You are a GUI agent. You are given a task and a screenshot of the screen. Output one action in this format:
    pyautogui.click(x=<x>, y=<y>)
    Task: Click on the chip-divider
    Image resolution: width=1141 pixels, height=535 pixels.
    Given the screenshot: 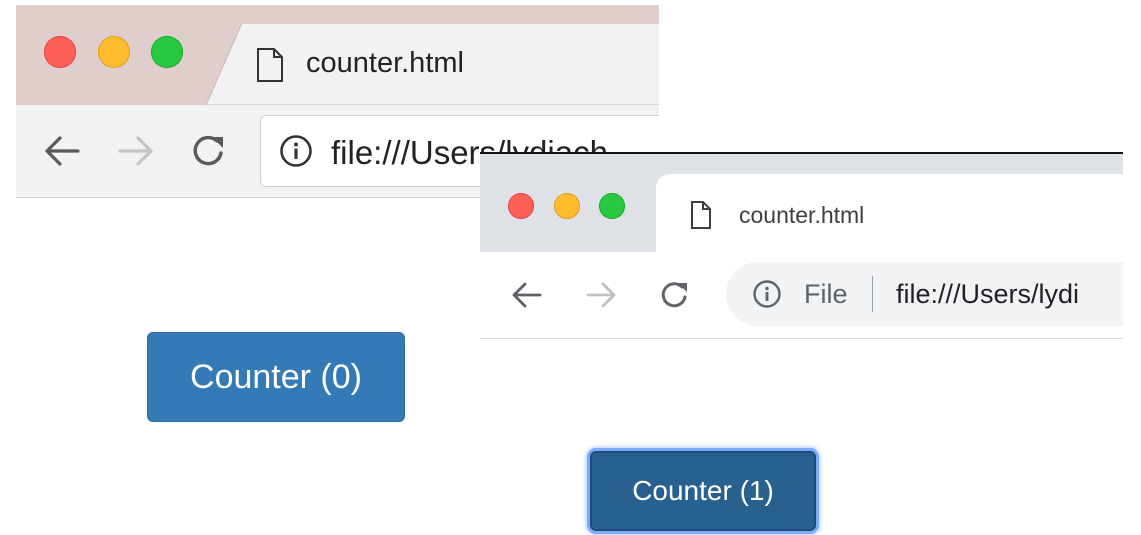 What is the action you would take?
    pyautogui.click(x=872, y=294)
    